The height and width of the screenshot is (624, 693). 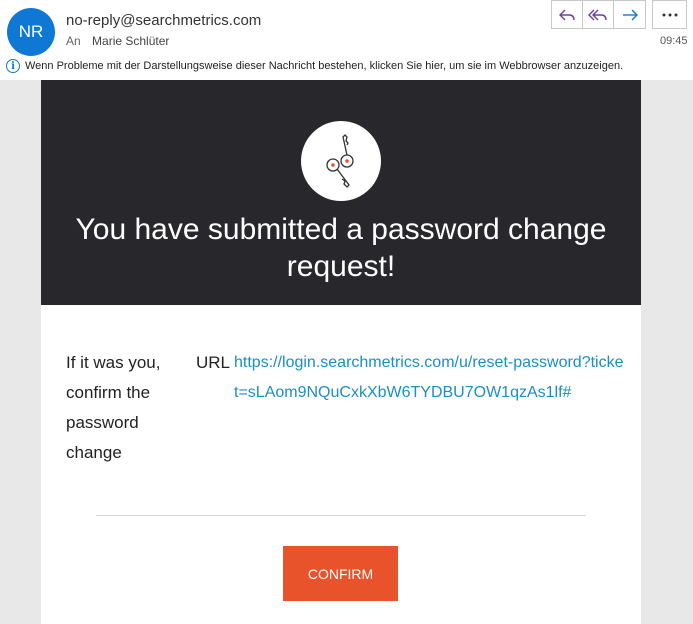 I want to click on more-icon, so click(x=669, y=14).